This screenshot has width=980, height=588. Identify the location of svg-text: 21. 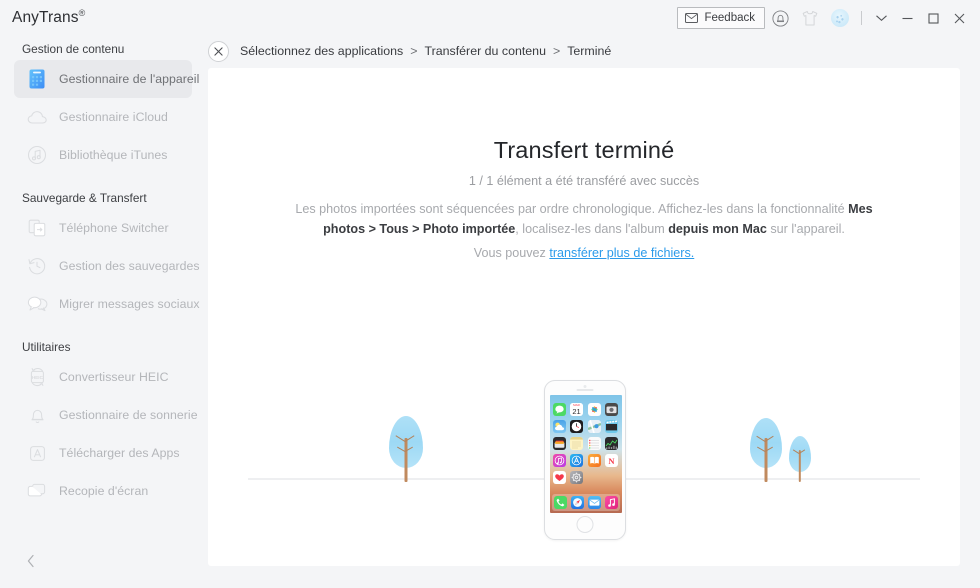
(577, 411).